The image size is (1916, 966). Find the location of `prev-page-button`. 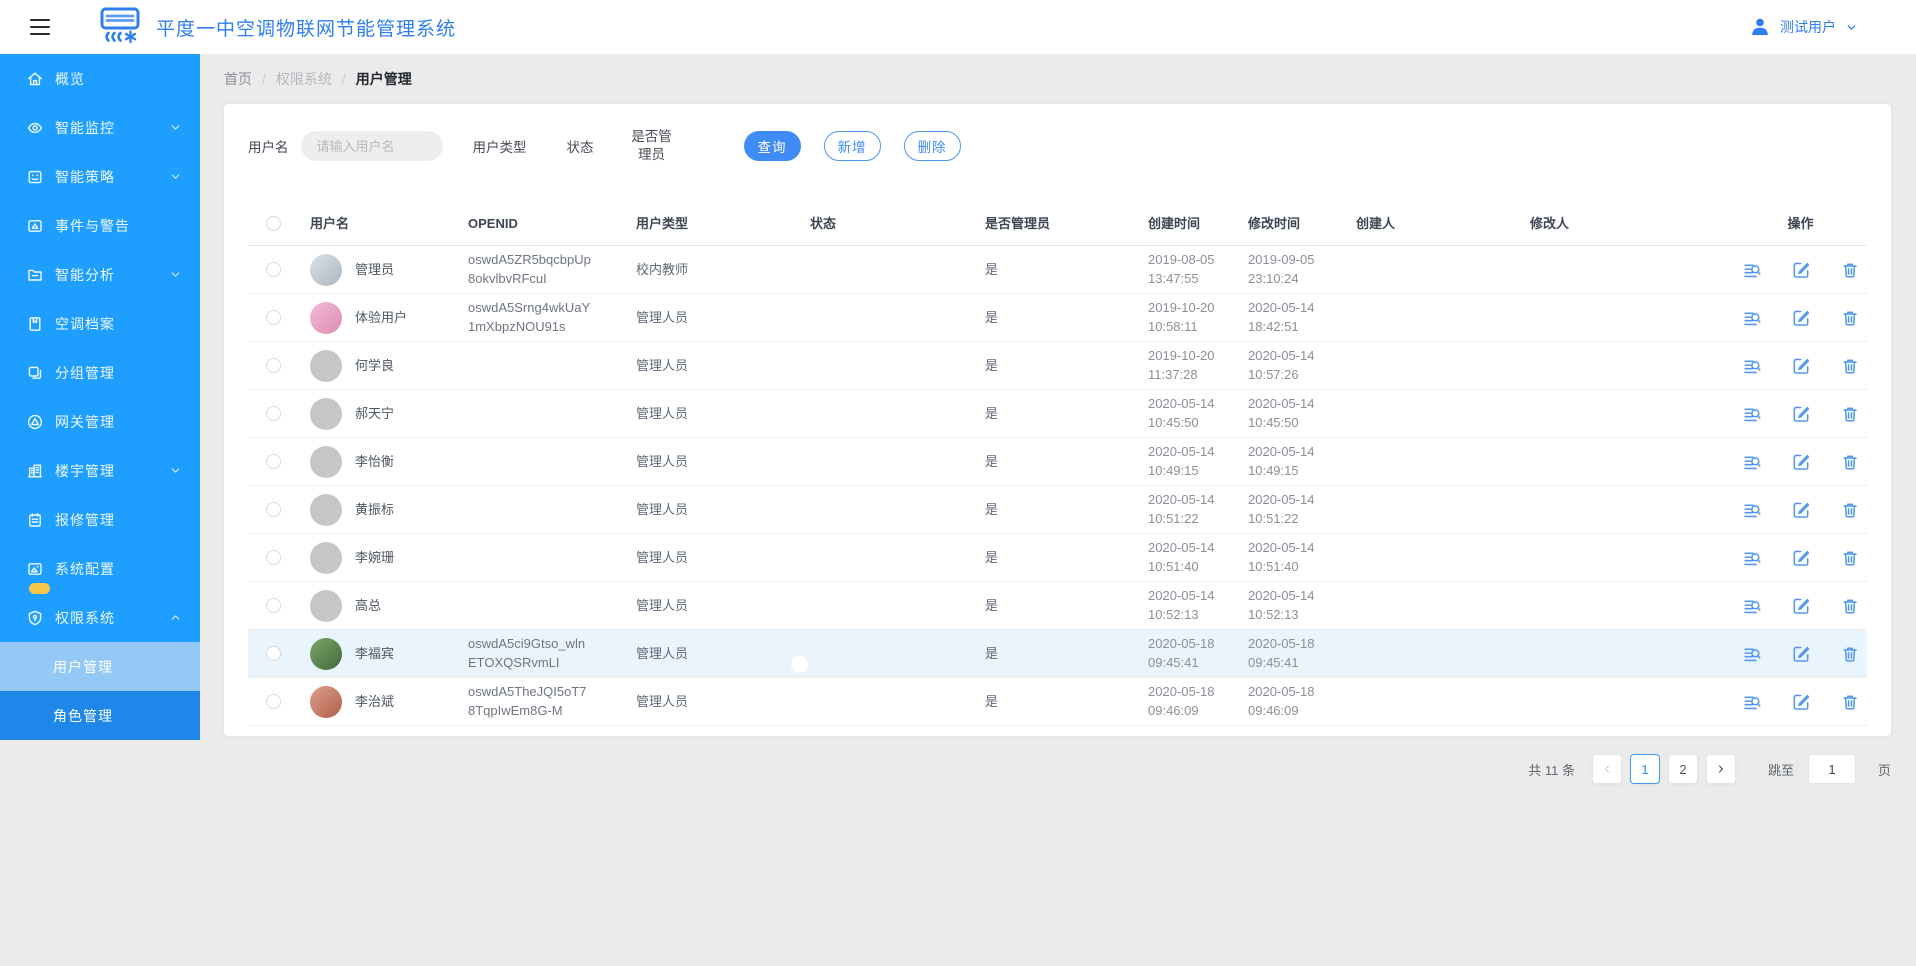

prev-page-button is located at coordinates (1606, 769).